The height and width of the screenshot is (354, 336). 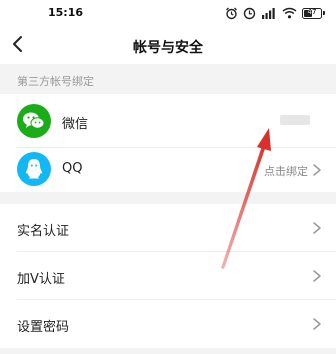 I want to click on annotation-arrow, so click(x=246, y=198).